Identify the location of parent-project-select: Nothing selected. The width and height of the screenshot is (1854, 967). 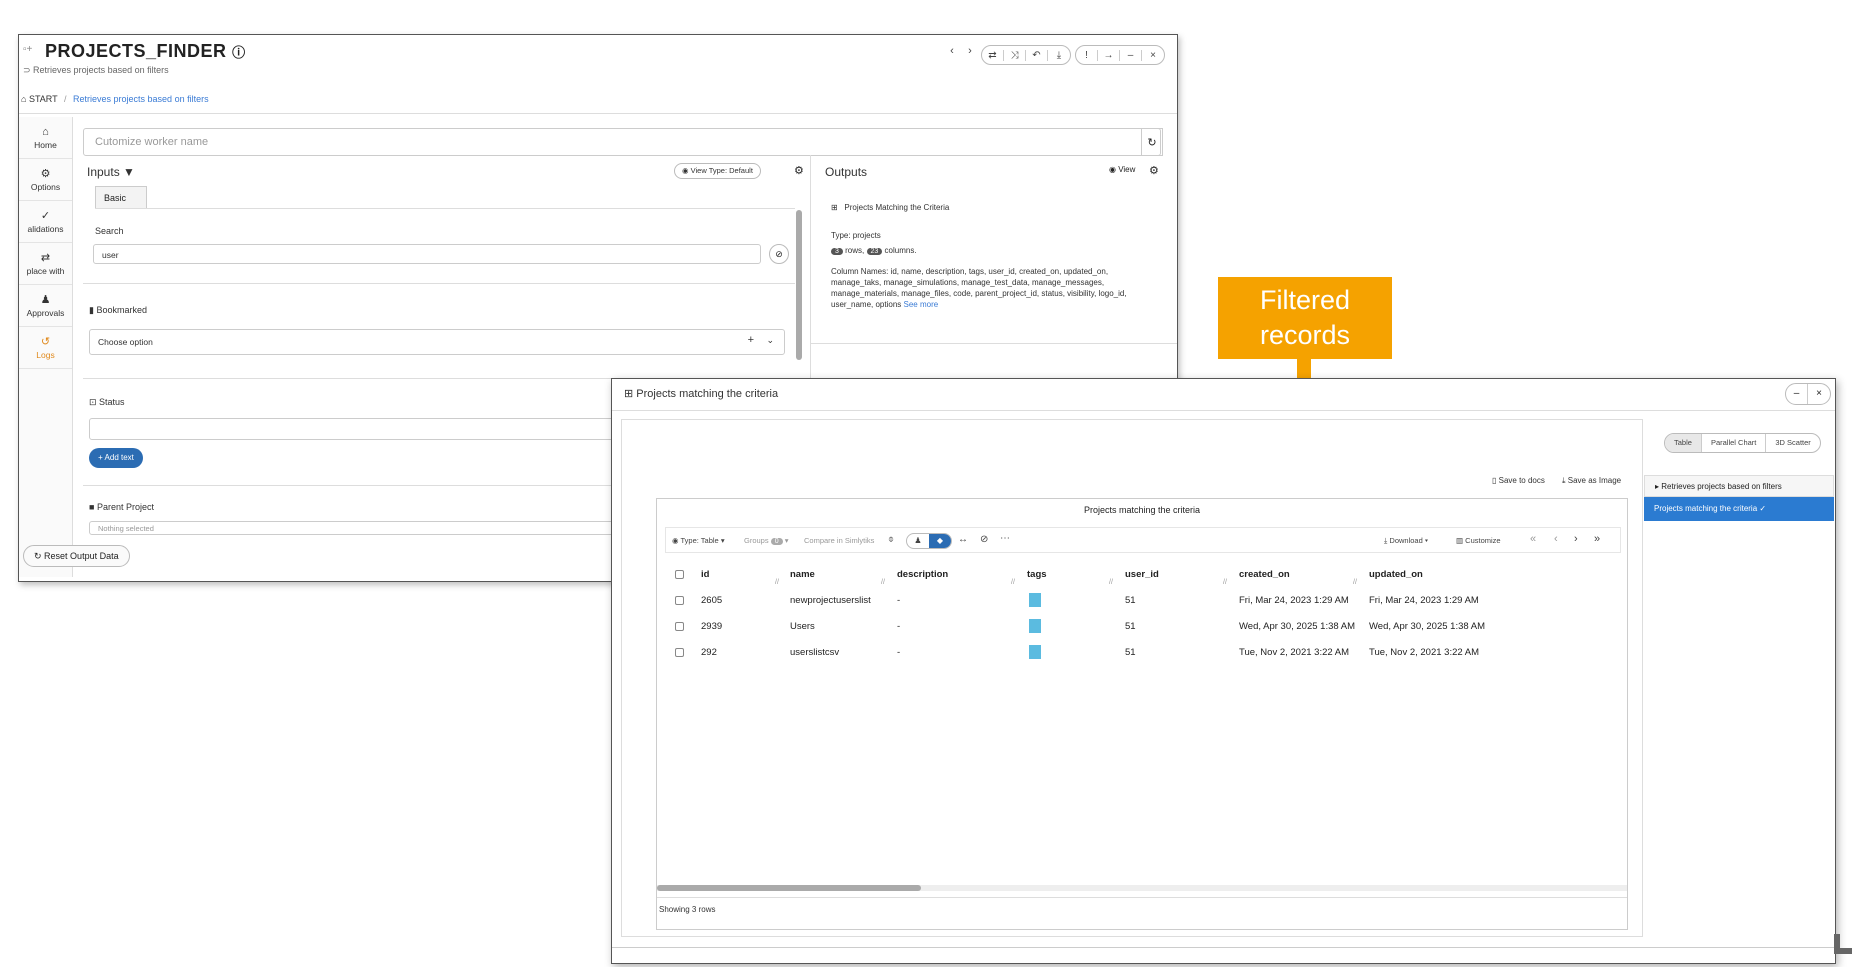
(359, 528).